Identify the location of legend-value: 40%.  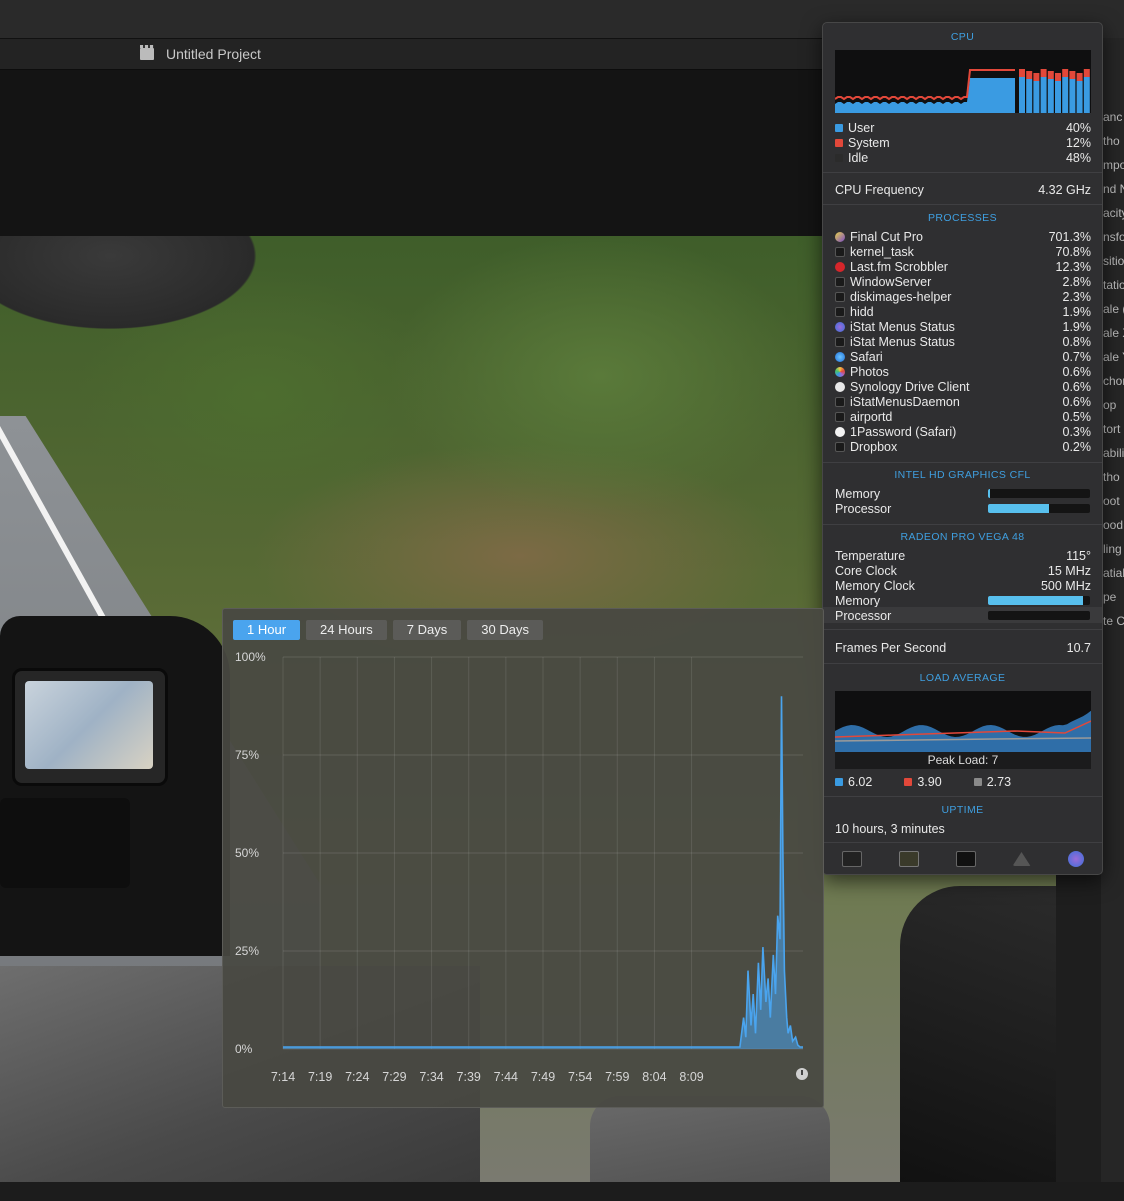
(1078, 127).